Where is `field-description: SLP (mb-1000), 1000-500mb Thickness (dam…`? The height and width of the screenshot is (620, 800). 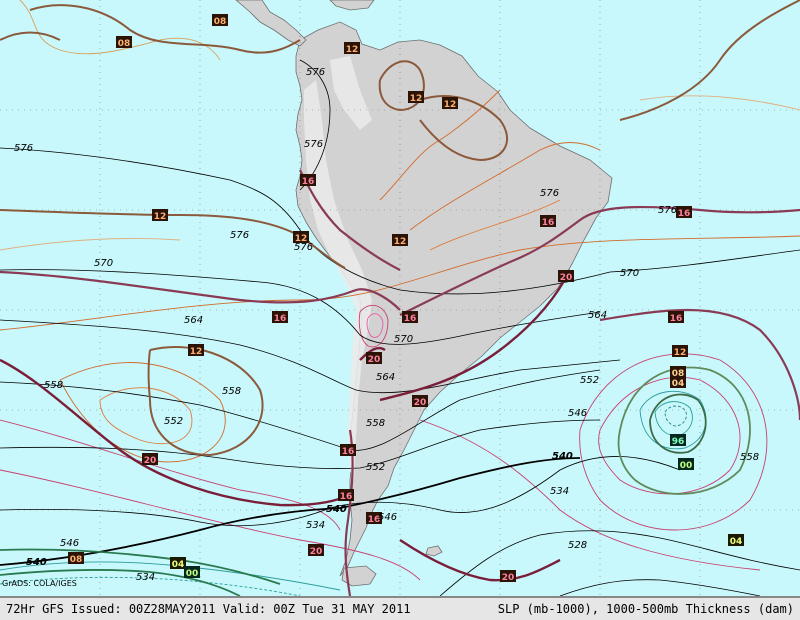 field-description: SLP (mb-1000), 1000-500mb Thickness (dam… is located at coordinates (645, 609).